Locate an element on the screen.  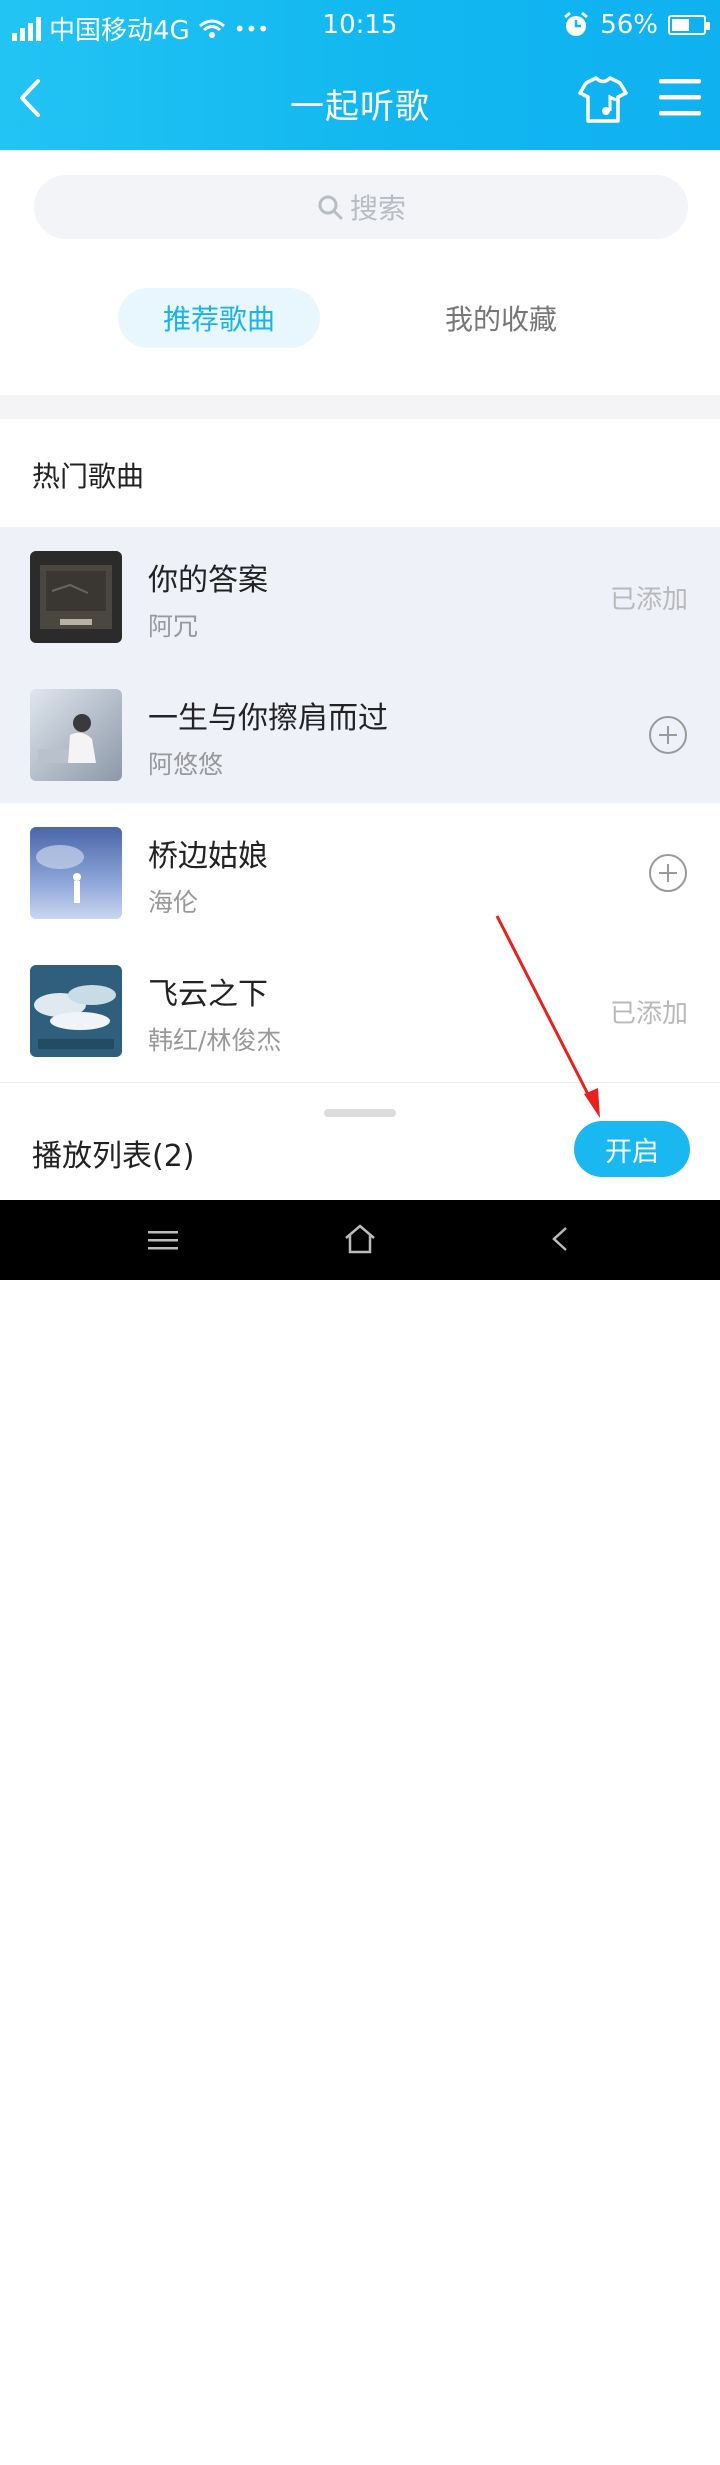
song-artist: 阿冗 is located at coordinates (173, 626).